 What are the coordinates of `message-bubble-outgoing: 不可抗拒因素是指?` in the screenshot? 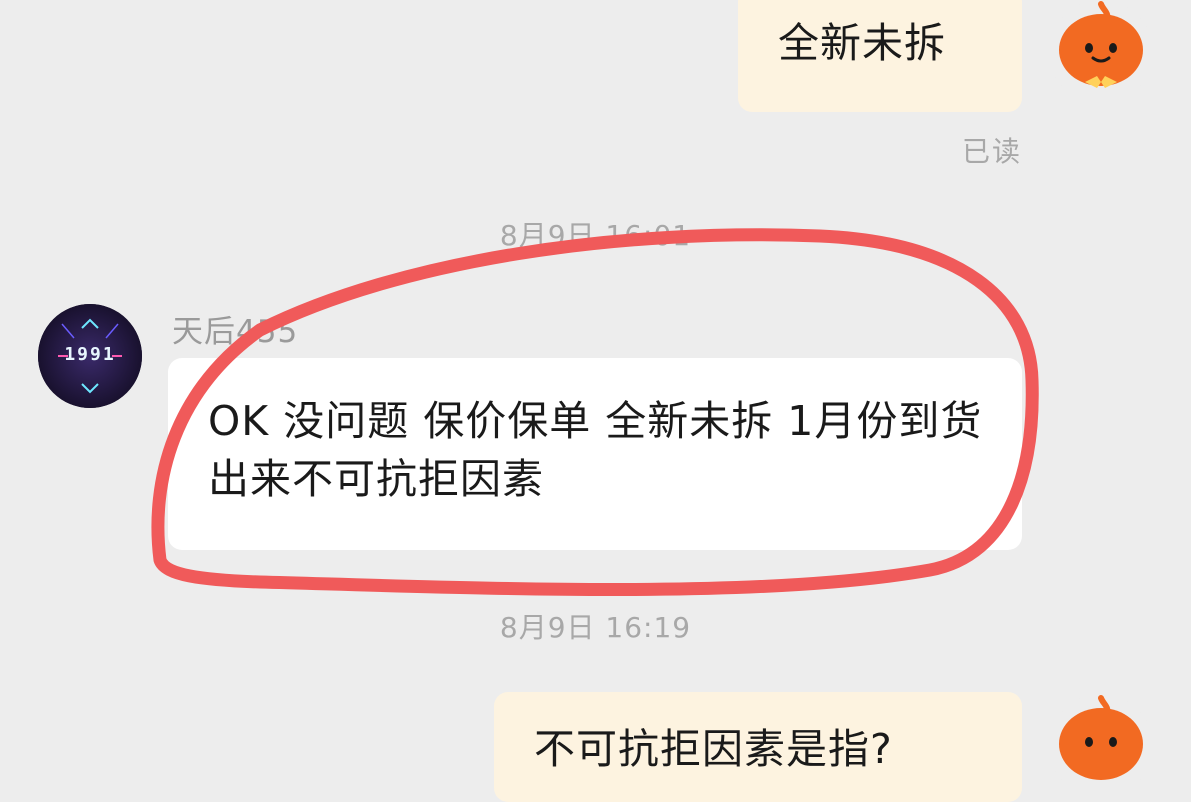 It's located at (758, 747).